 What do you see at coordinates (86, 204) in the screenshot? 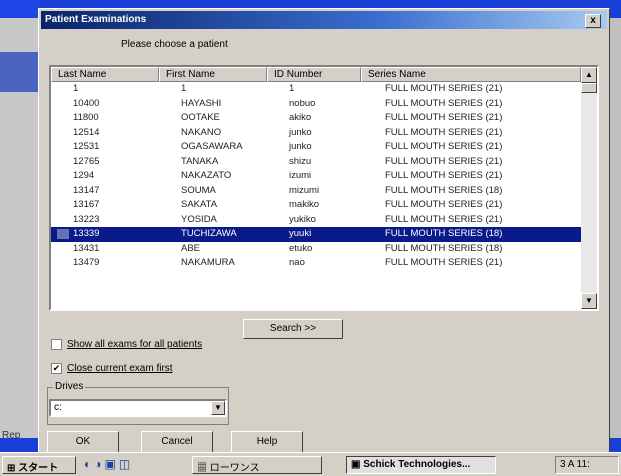
I see `cell-last-name: 13167` at bounding box center [86, 204].